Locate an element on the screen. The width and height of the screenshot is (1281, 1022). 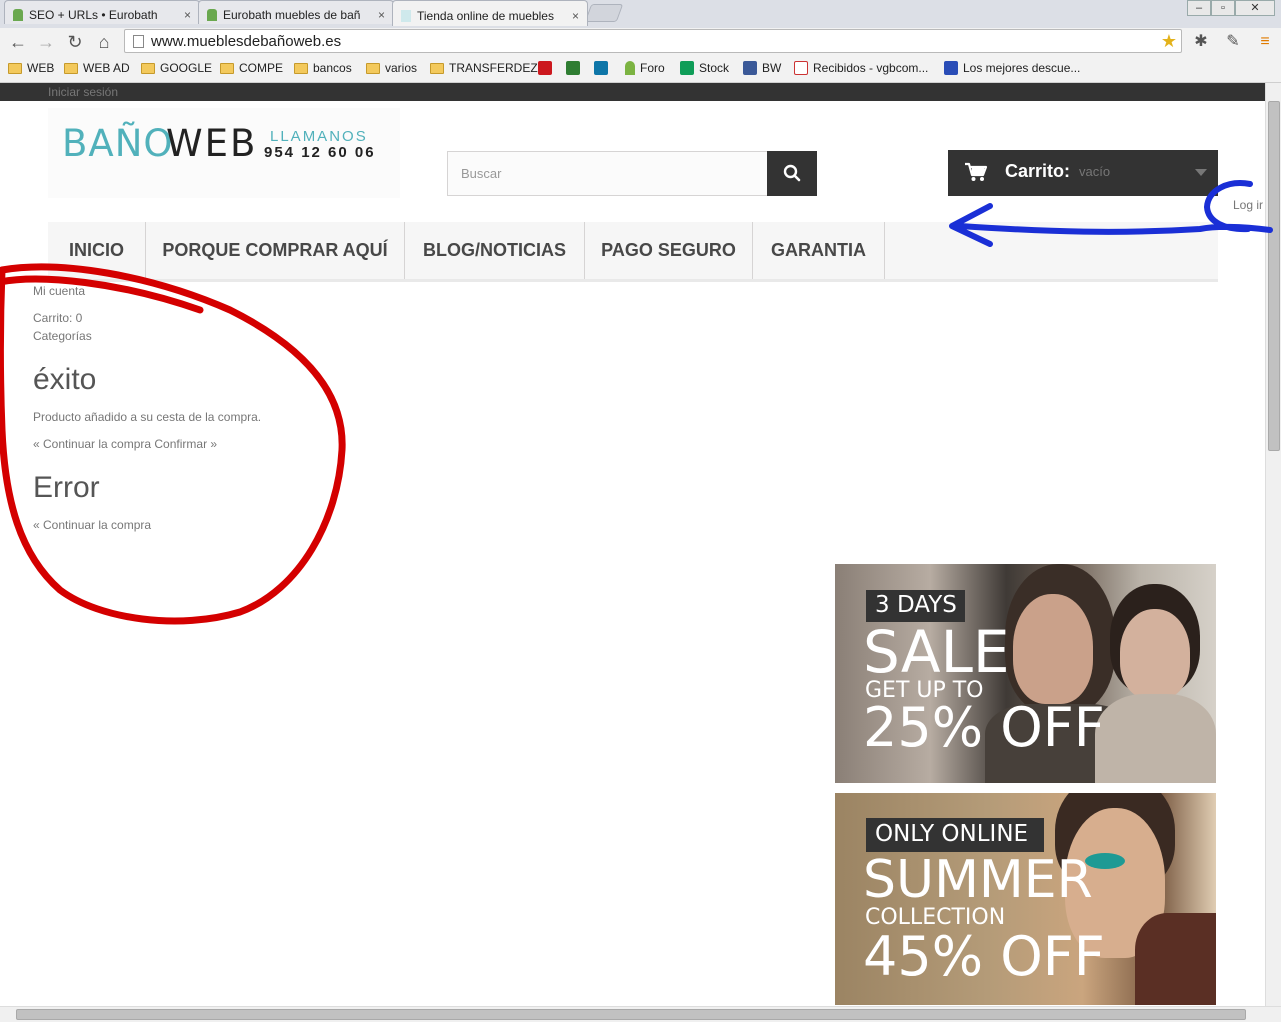
summer-banner: ONLY ONLINE SUMMER COLLECTION 45% OFF is located at coordinates (1025, 899).